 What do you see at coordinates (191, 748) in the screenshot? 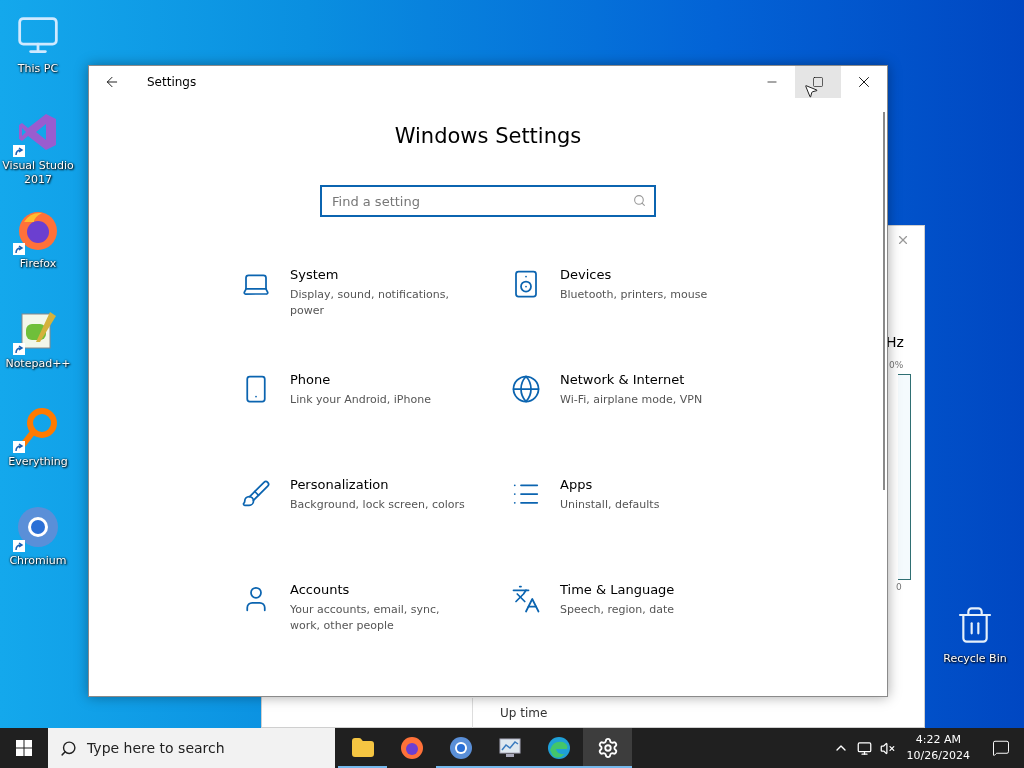
I see `taskbar-search-field: Type here to search` at bounding box center [191, 748].